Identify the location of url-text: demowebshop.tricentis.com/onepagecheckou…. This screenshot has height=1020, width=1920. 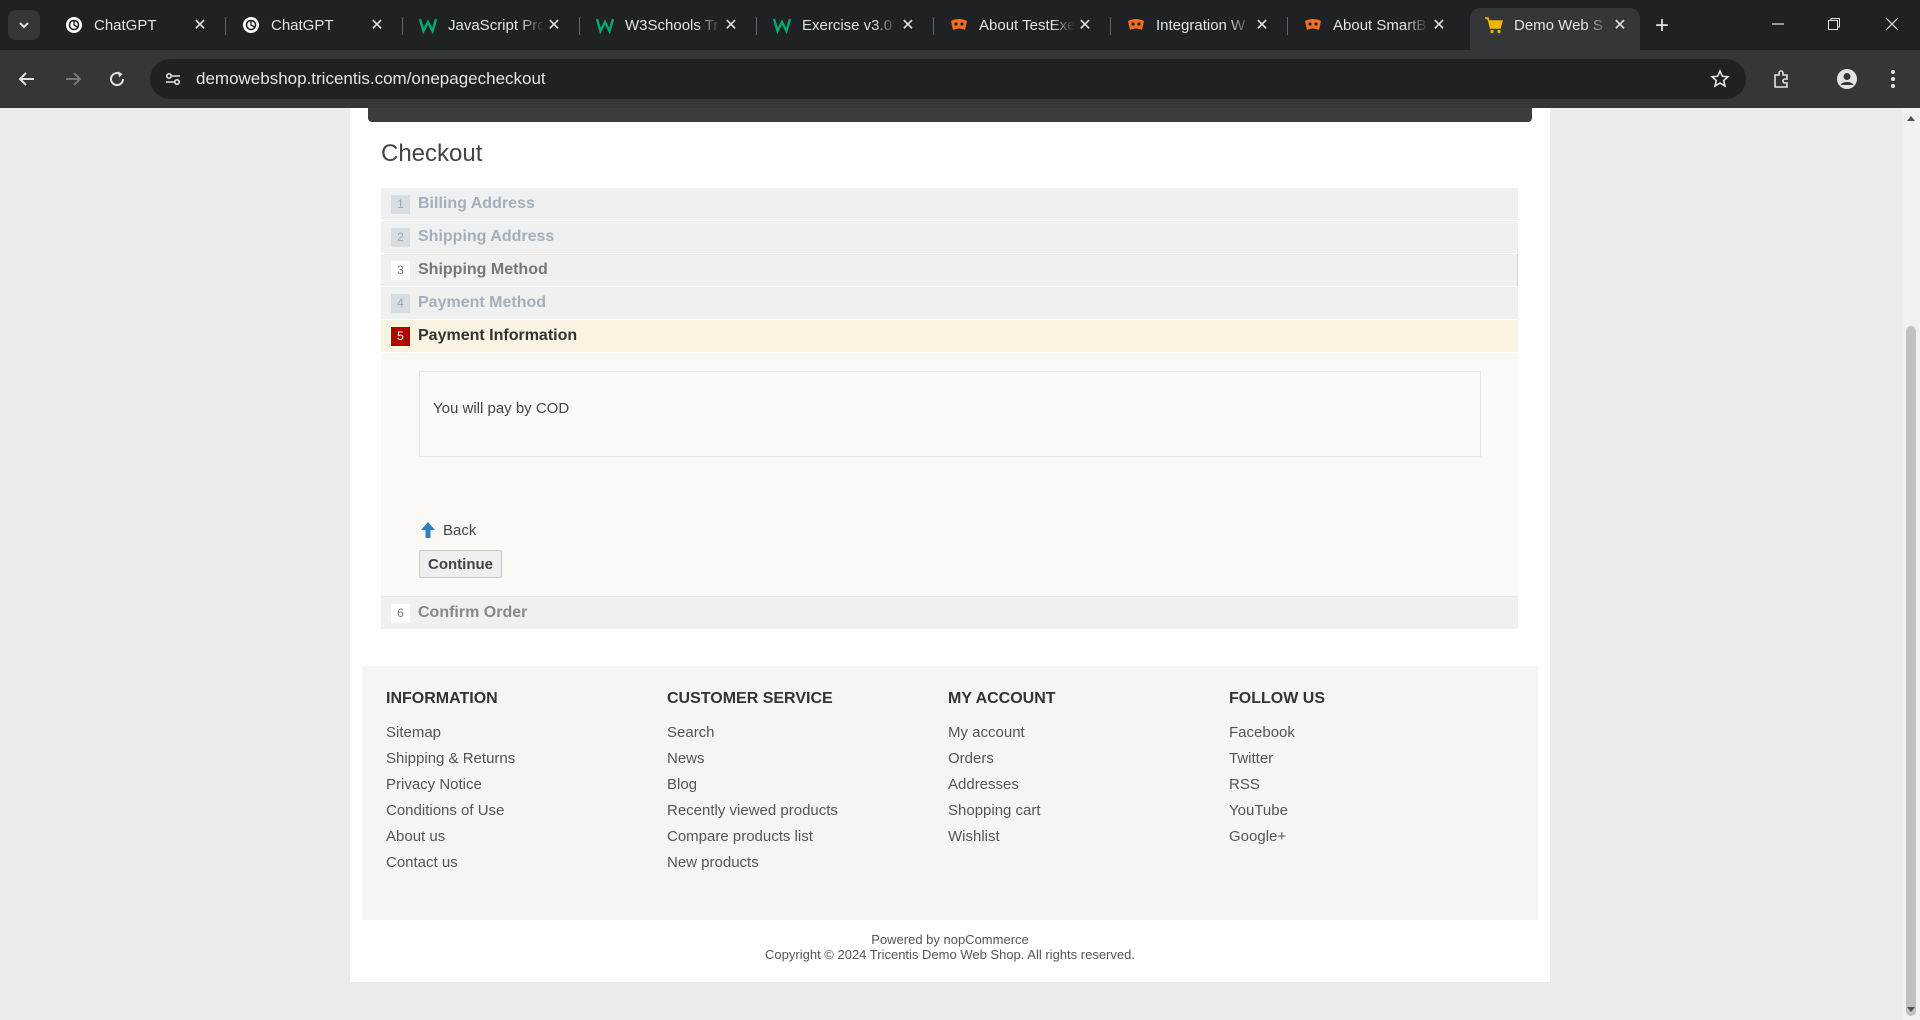
(371, 78).